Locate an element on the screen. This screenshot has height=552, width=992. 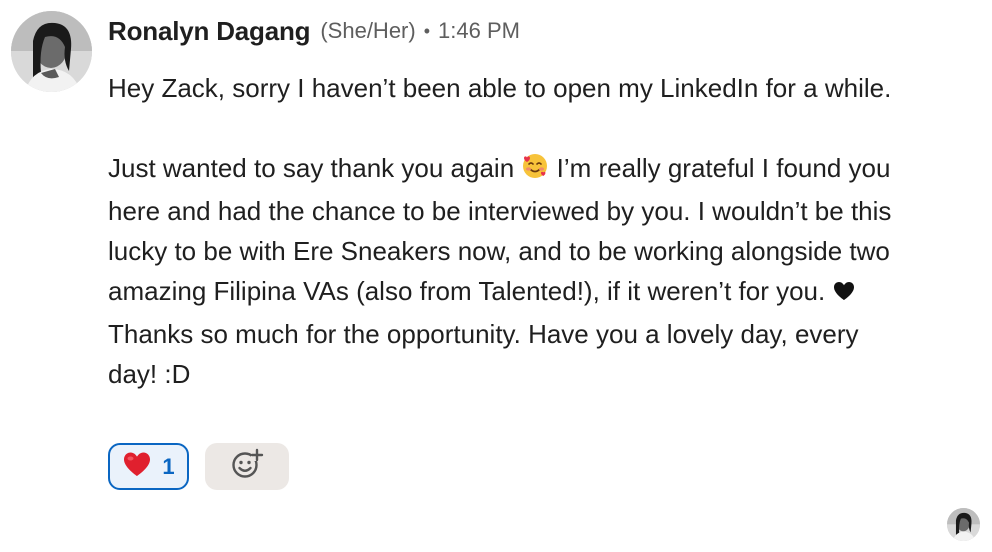
black-heart-icon is located at coordinates (844, 294).